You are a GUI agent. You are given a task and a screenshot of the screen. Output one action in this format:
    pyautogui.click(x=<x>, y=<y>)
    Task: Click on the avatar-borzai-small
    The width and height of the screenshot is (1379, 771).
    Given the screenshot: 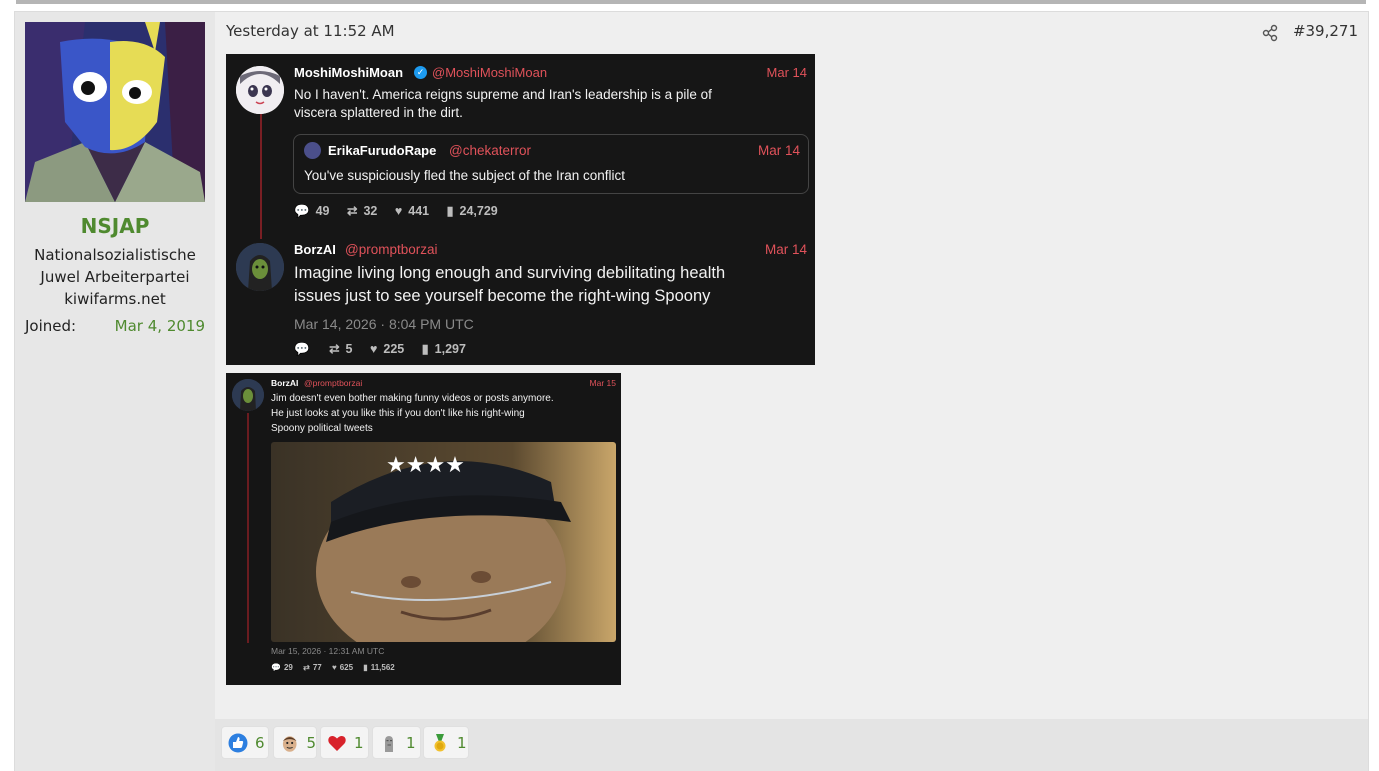 What is the action you would take?
    pyautogui.click(x=248, y=395)
    